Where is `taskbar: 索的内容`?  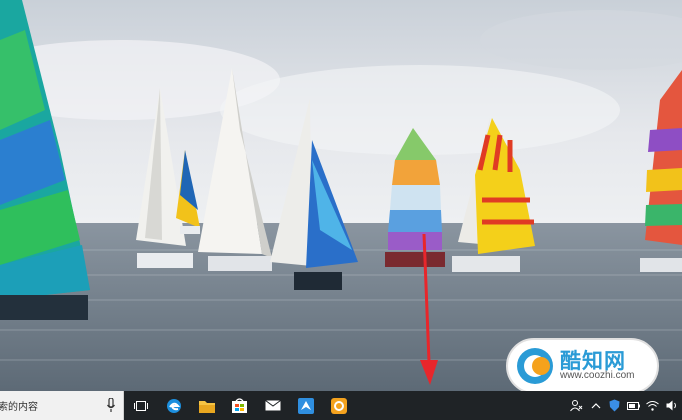
taskbar: 索的内容 is located at coordinates (341, 405).